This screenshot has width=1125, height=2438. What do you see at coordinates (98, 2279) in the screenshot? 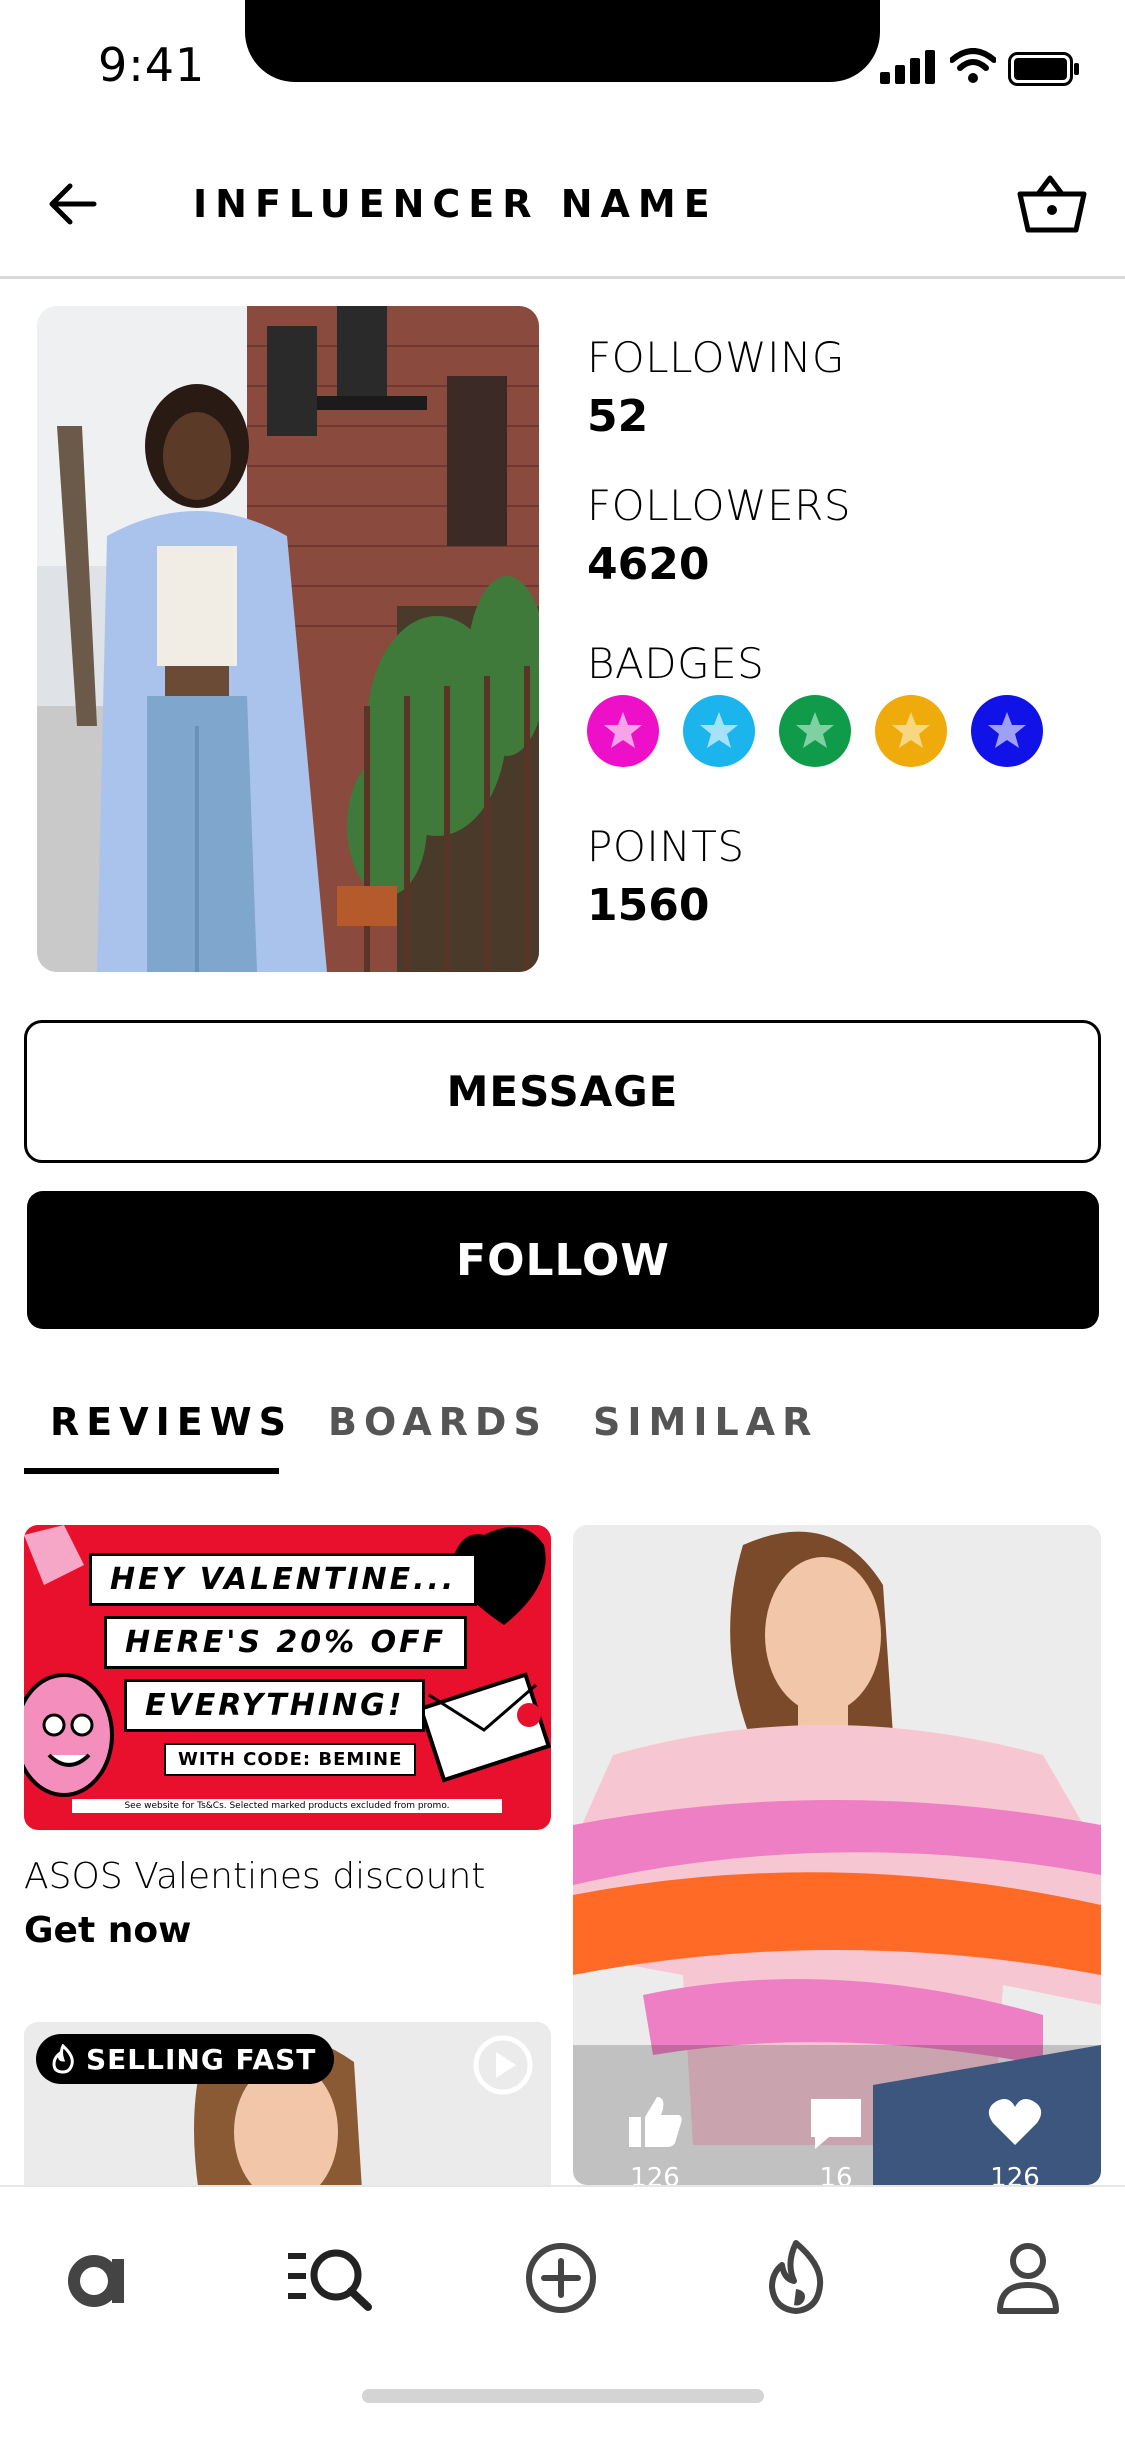
I see `asos-logo-icon` at bounding box center [98, 2279].